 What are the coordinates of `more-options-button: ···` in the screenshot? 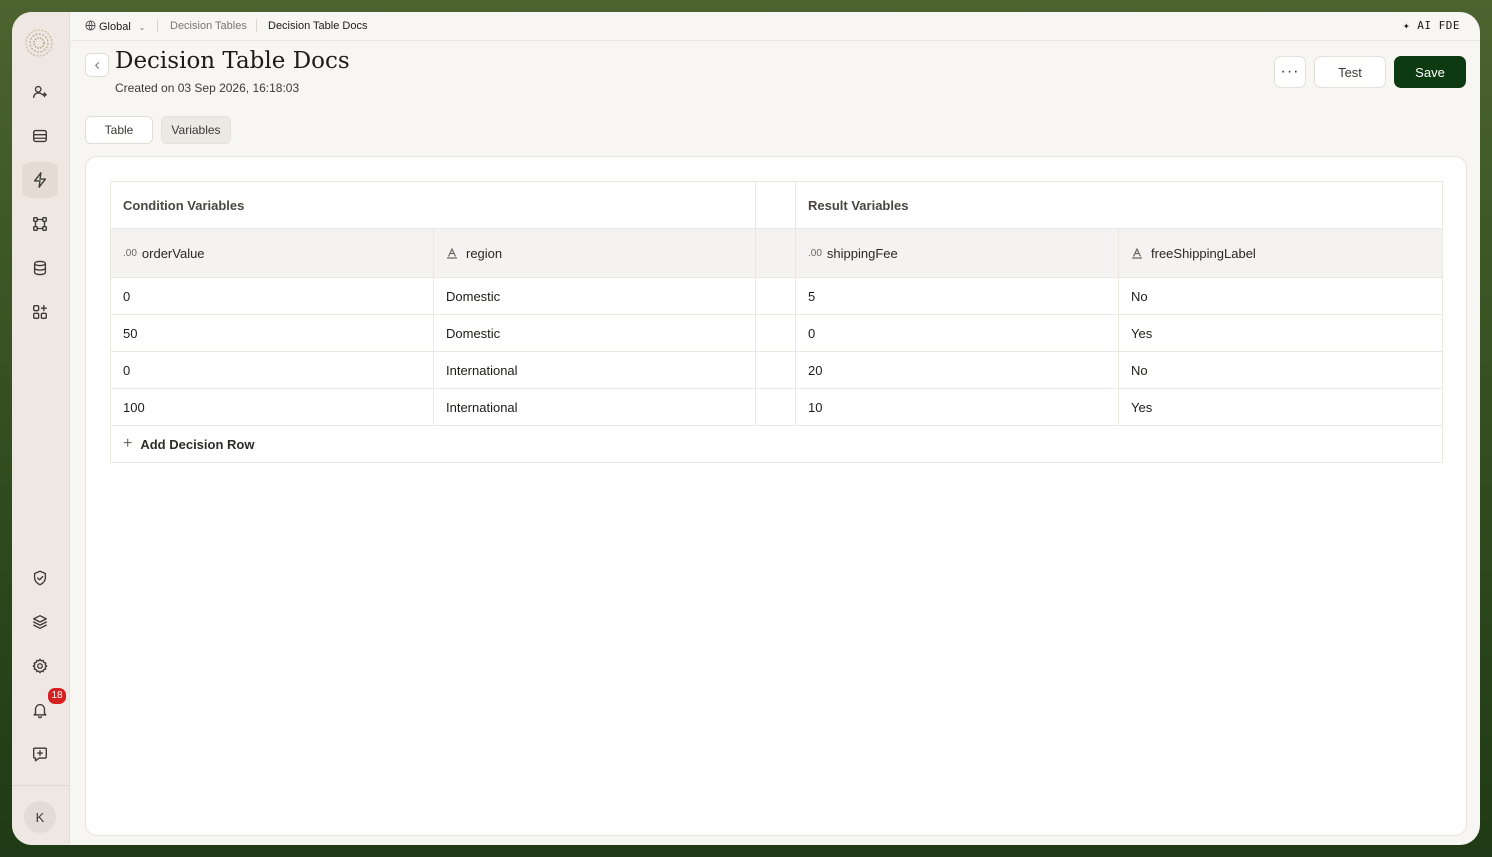 It's located at (1290, 72).